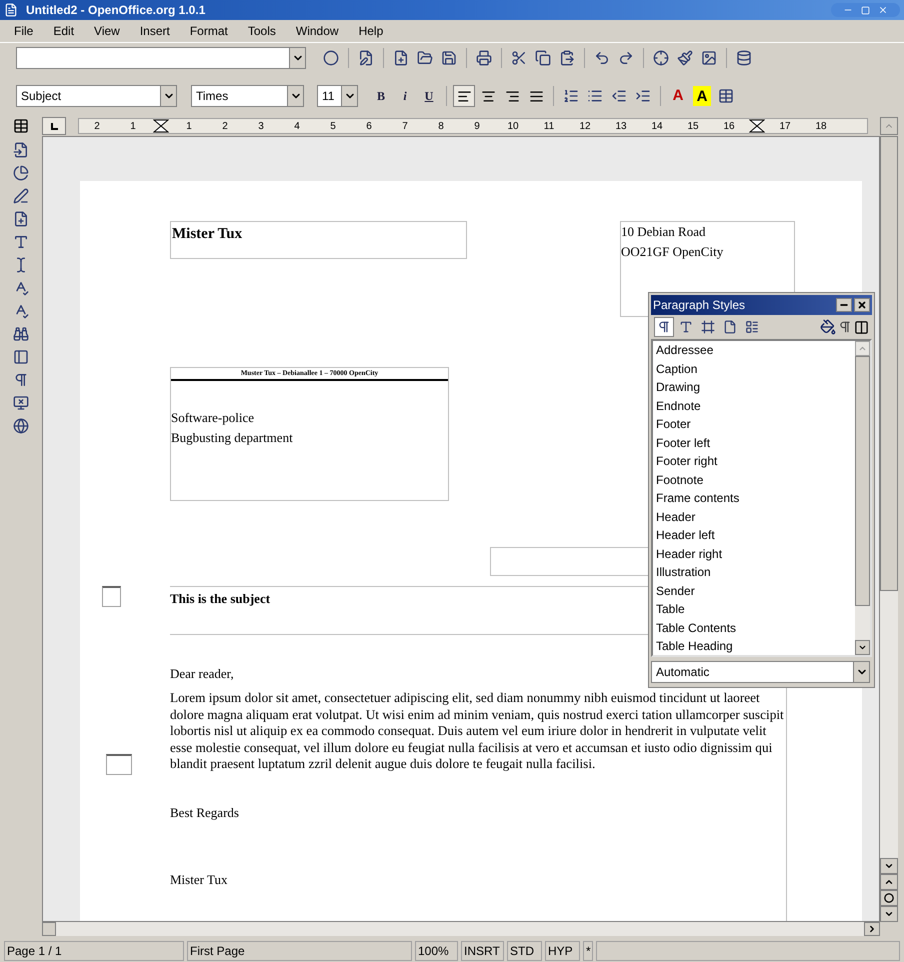  Describe the element at coordinates (663, 232) in the screenshot. I see `address-line: 10 Debian Road` at that location.